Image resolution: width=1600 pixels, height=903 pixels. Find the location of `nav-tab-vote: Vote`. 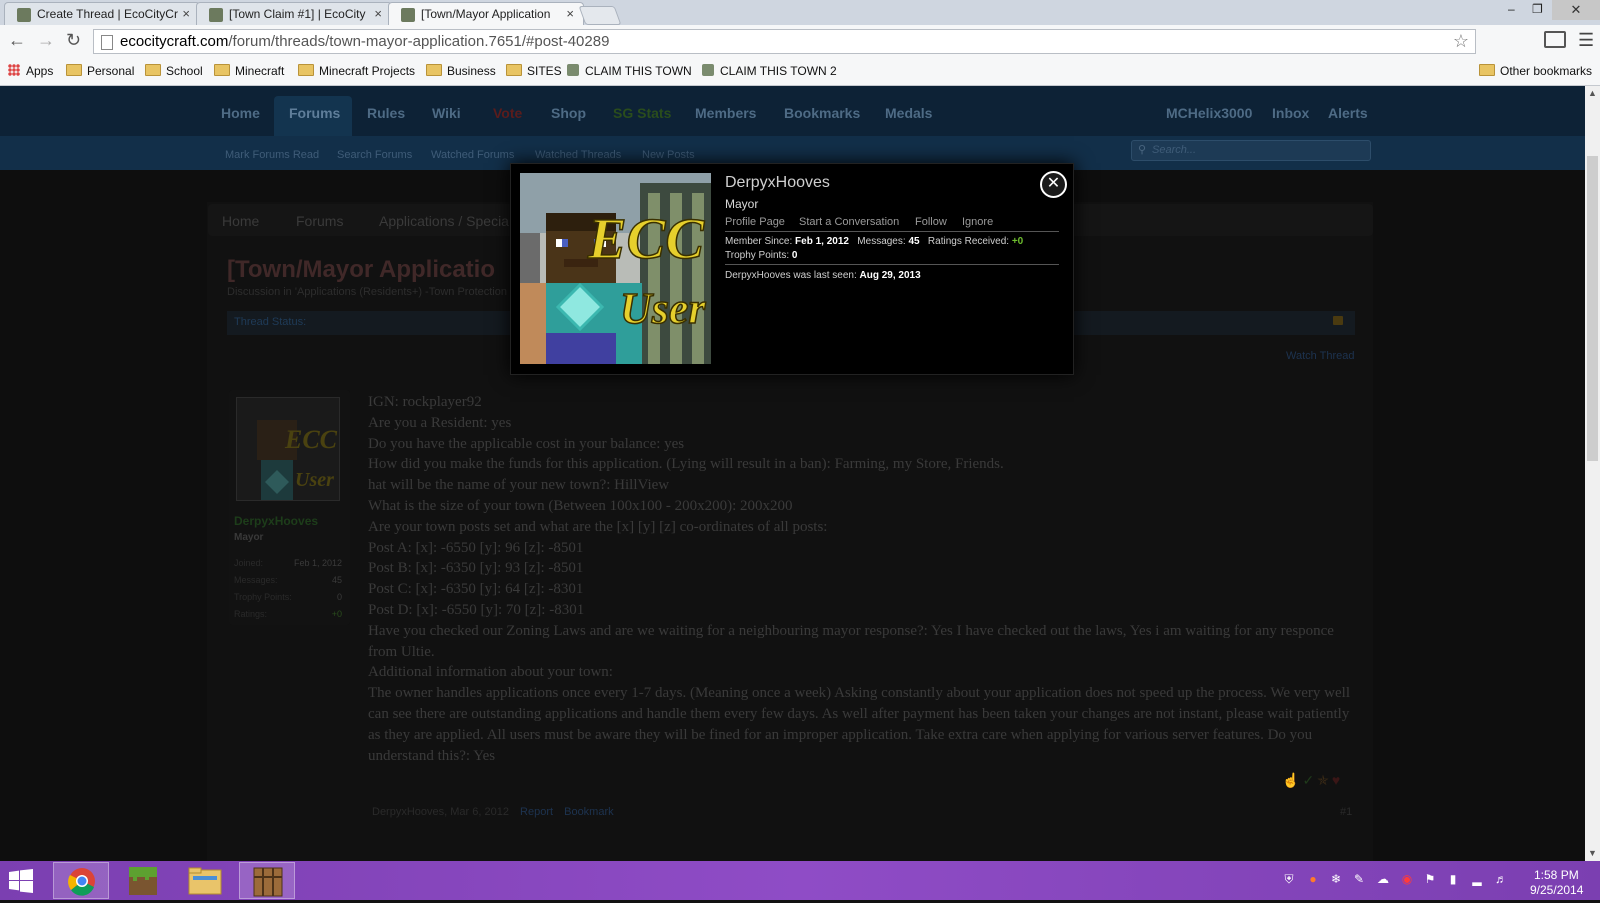

nav-tab-vote: Vote is located at coordinates (507, 113).